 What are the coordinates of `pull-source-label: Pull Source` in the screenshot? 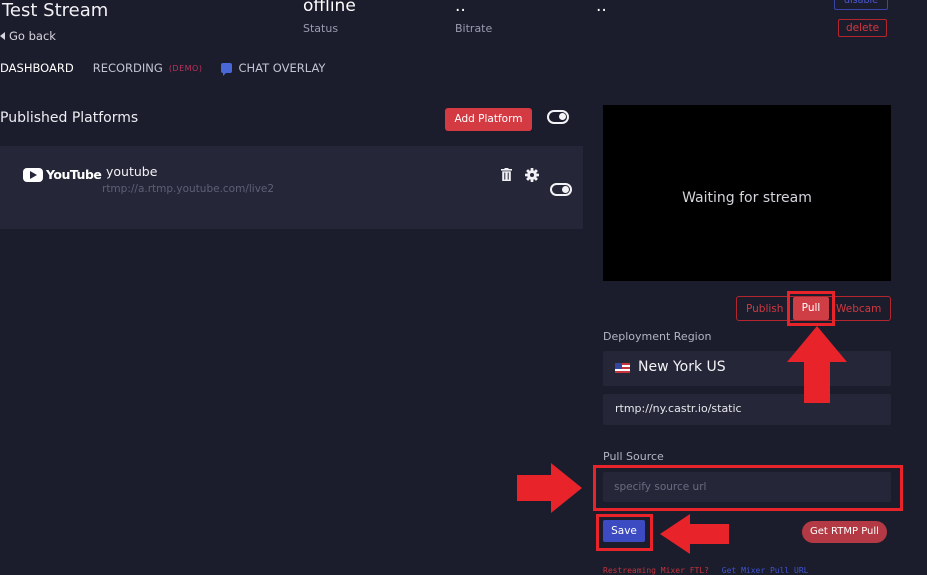 It's located at (633, 456).